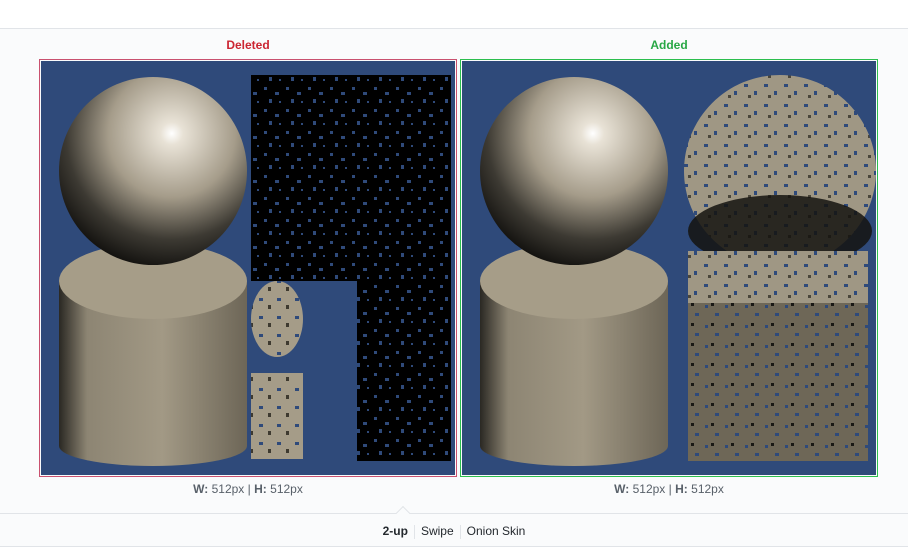  What do you see at coordinates (669, 45) in the screenshot?
I see `added-label: Added` at bounding box center [669, 45].